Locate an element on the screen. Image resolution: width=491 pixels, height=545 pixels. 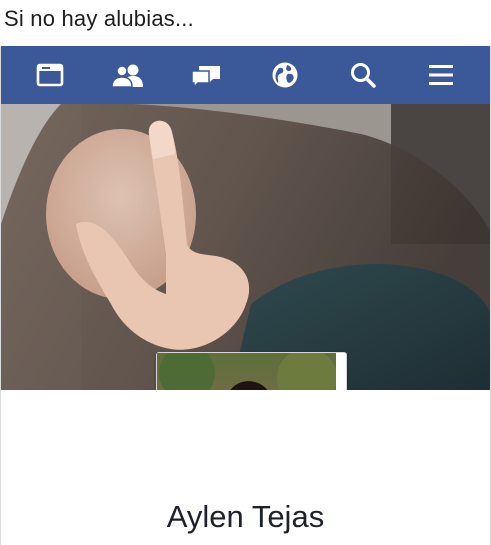
profile-photo is located at coordinates (246, 371).